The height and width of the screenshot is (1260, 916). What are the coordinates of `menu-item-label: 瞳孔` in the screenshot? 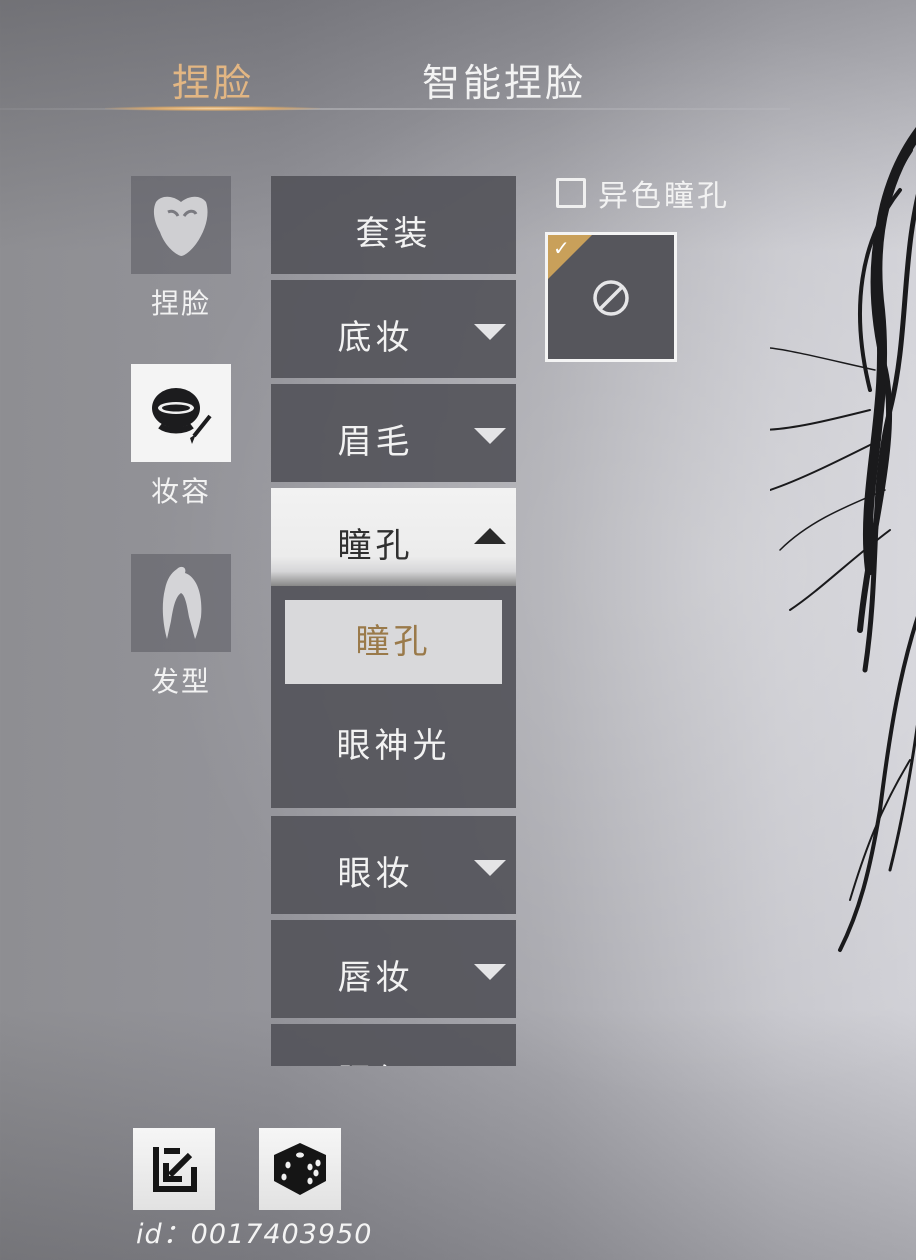 It's located at (375, 546).